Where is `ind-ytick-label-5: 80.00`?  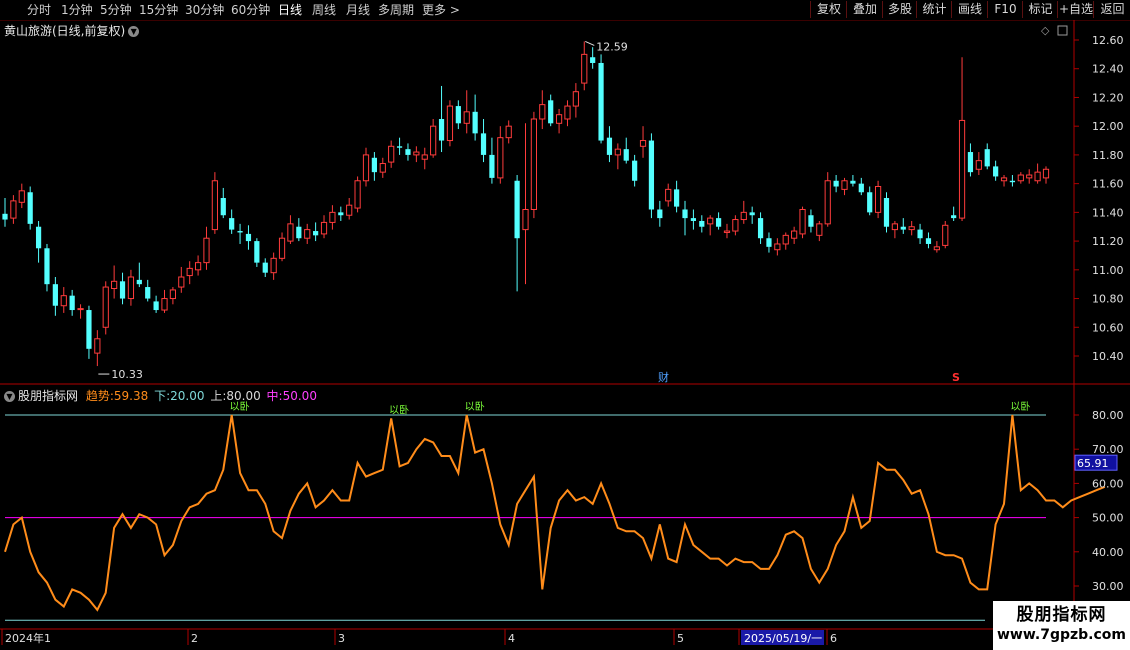 ind-ytick-label-5: 80.00 is located at coordinates (1108, 415).